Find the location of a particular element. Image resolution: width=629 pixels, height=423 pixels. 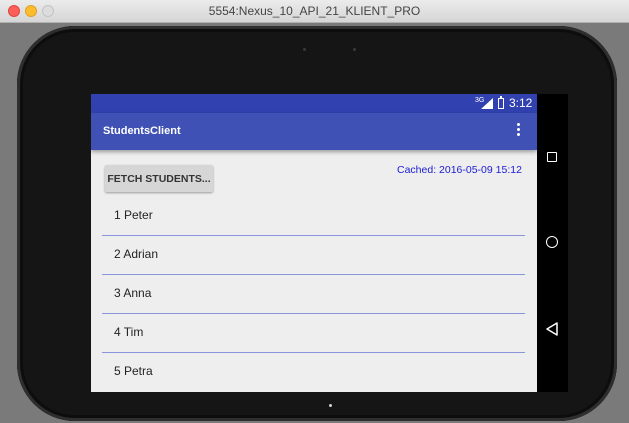

circle-icon is located at coordinates (552, 242).